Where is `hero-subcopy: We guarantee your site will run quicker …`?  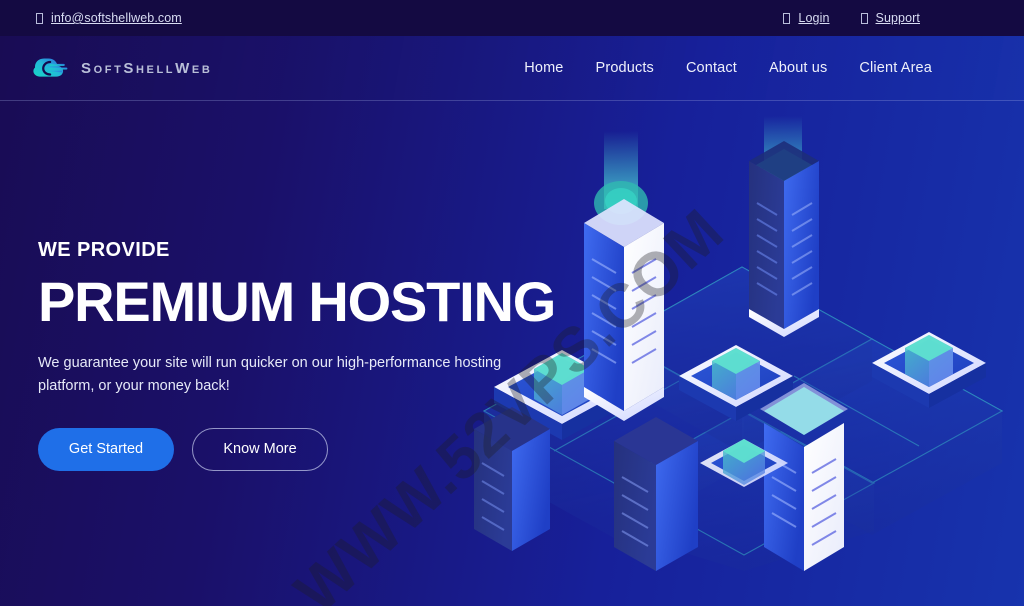 hero-subcopy: We guarantee your site will run quicker … is located at coordinates (270, 375).